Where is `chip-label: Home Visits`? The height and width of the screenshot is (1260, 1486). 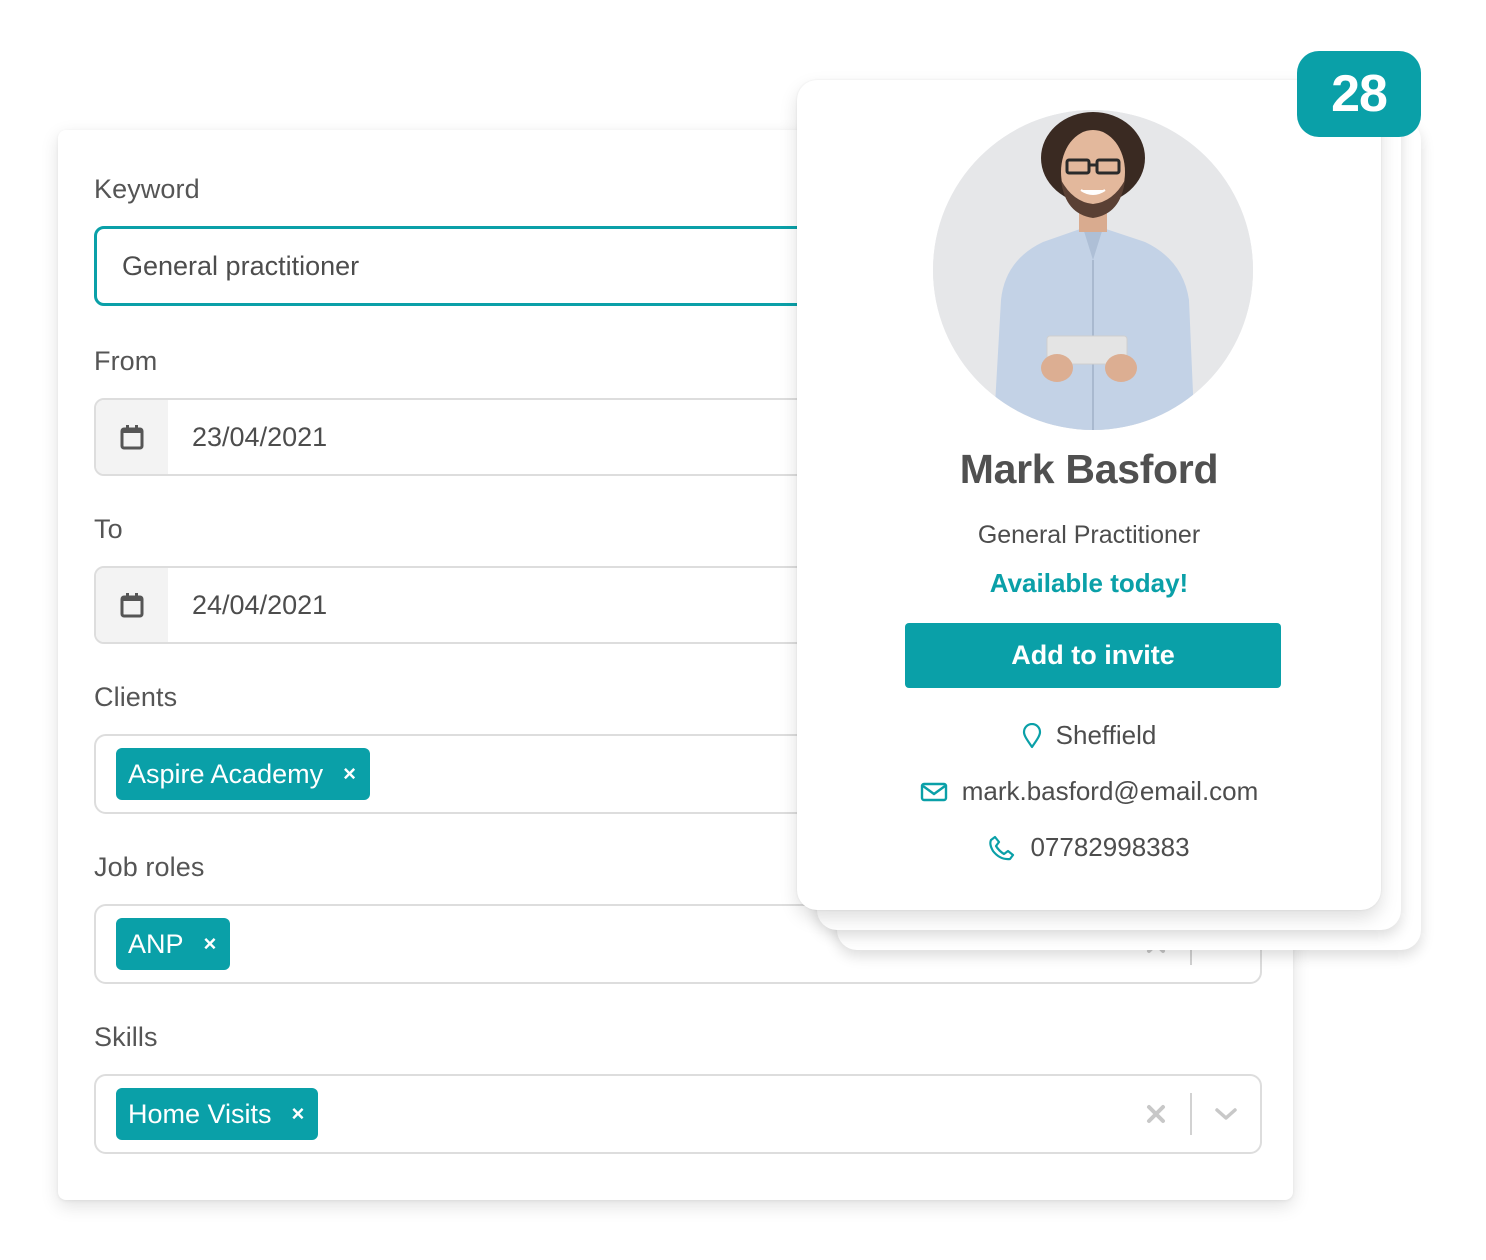
chip-label: Home Visits is located at coordinates (200, 1113).